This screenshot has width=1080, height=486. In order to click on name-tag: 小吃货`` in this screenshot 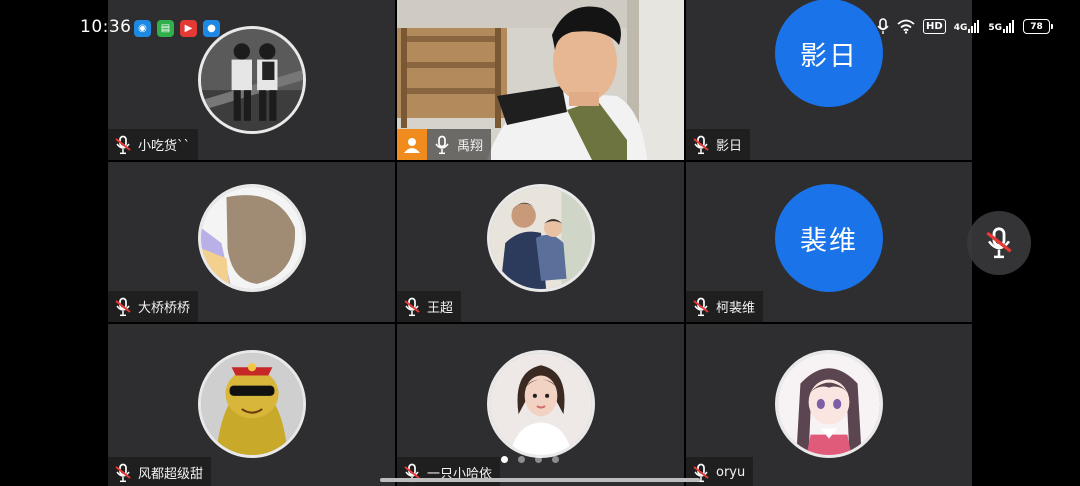, I will do `click(153, 144)`.